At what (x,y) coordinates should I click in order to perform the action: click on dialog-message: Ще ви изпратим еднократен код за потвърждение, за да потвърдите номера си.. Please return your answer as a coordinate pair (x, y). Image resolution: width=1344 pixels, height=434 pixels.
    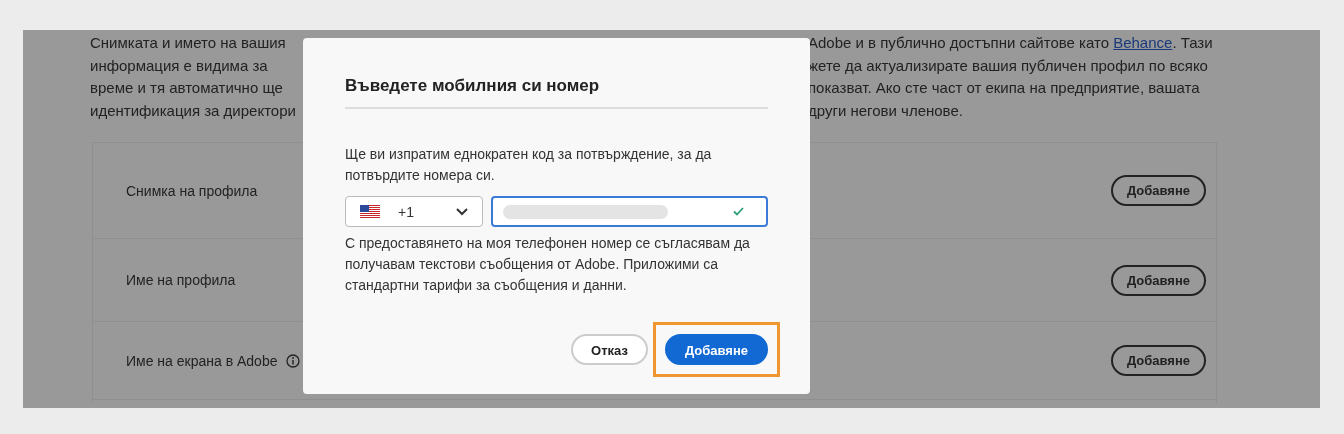
    Looking at the image, I should click on (529, 165).